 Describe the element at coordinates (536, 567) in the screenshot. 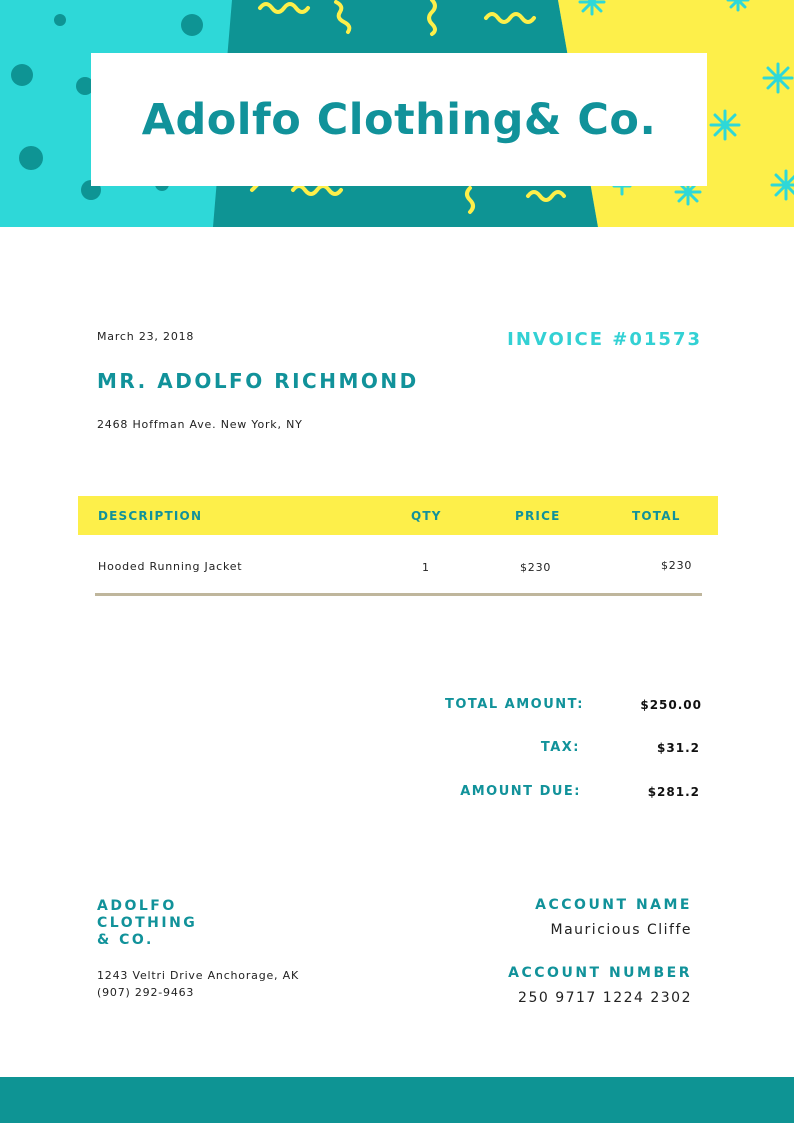

I see `row-price: $230` at that location.